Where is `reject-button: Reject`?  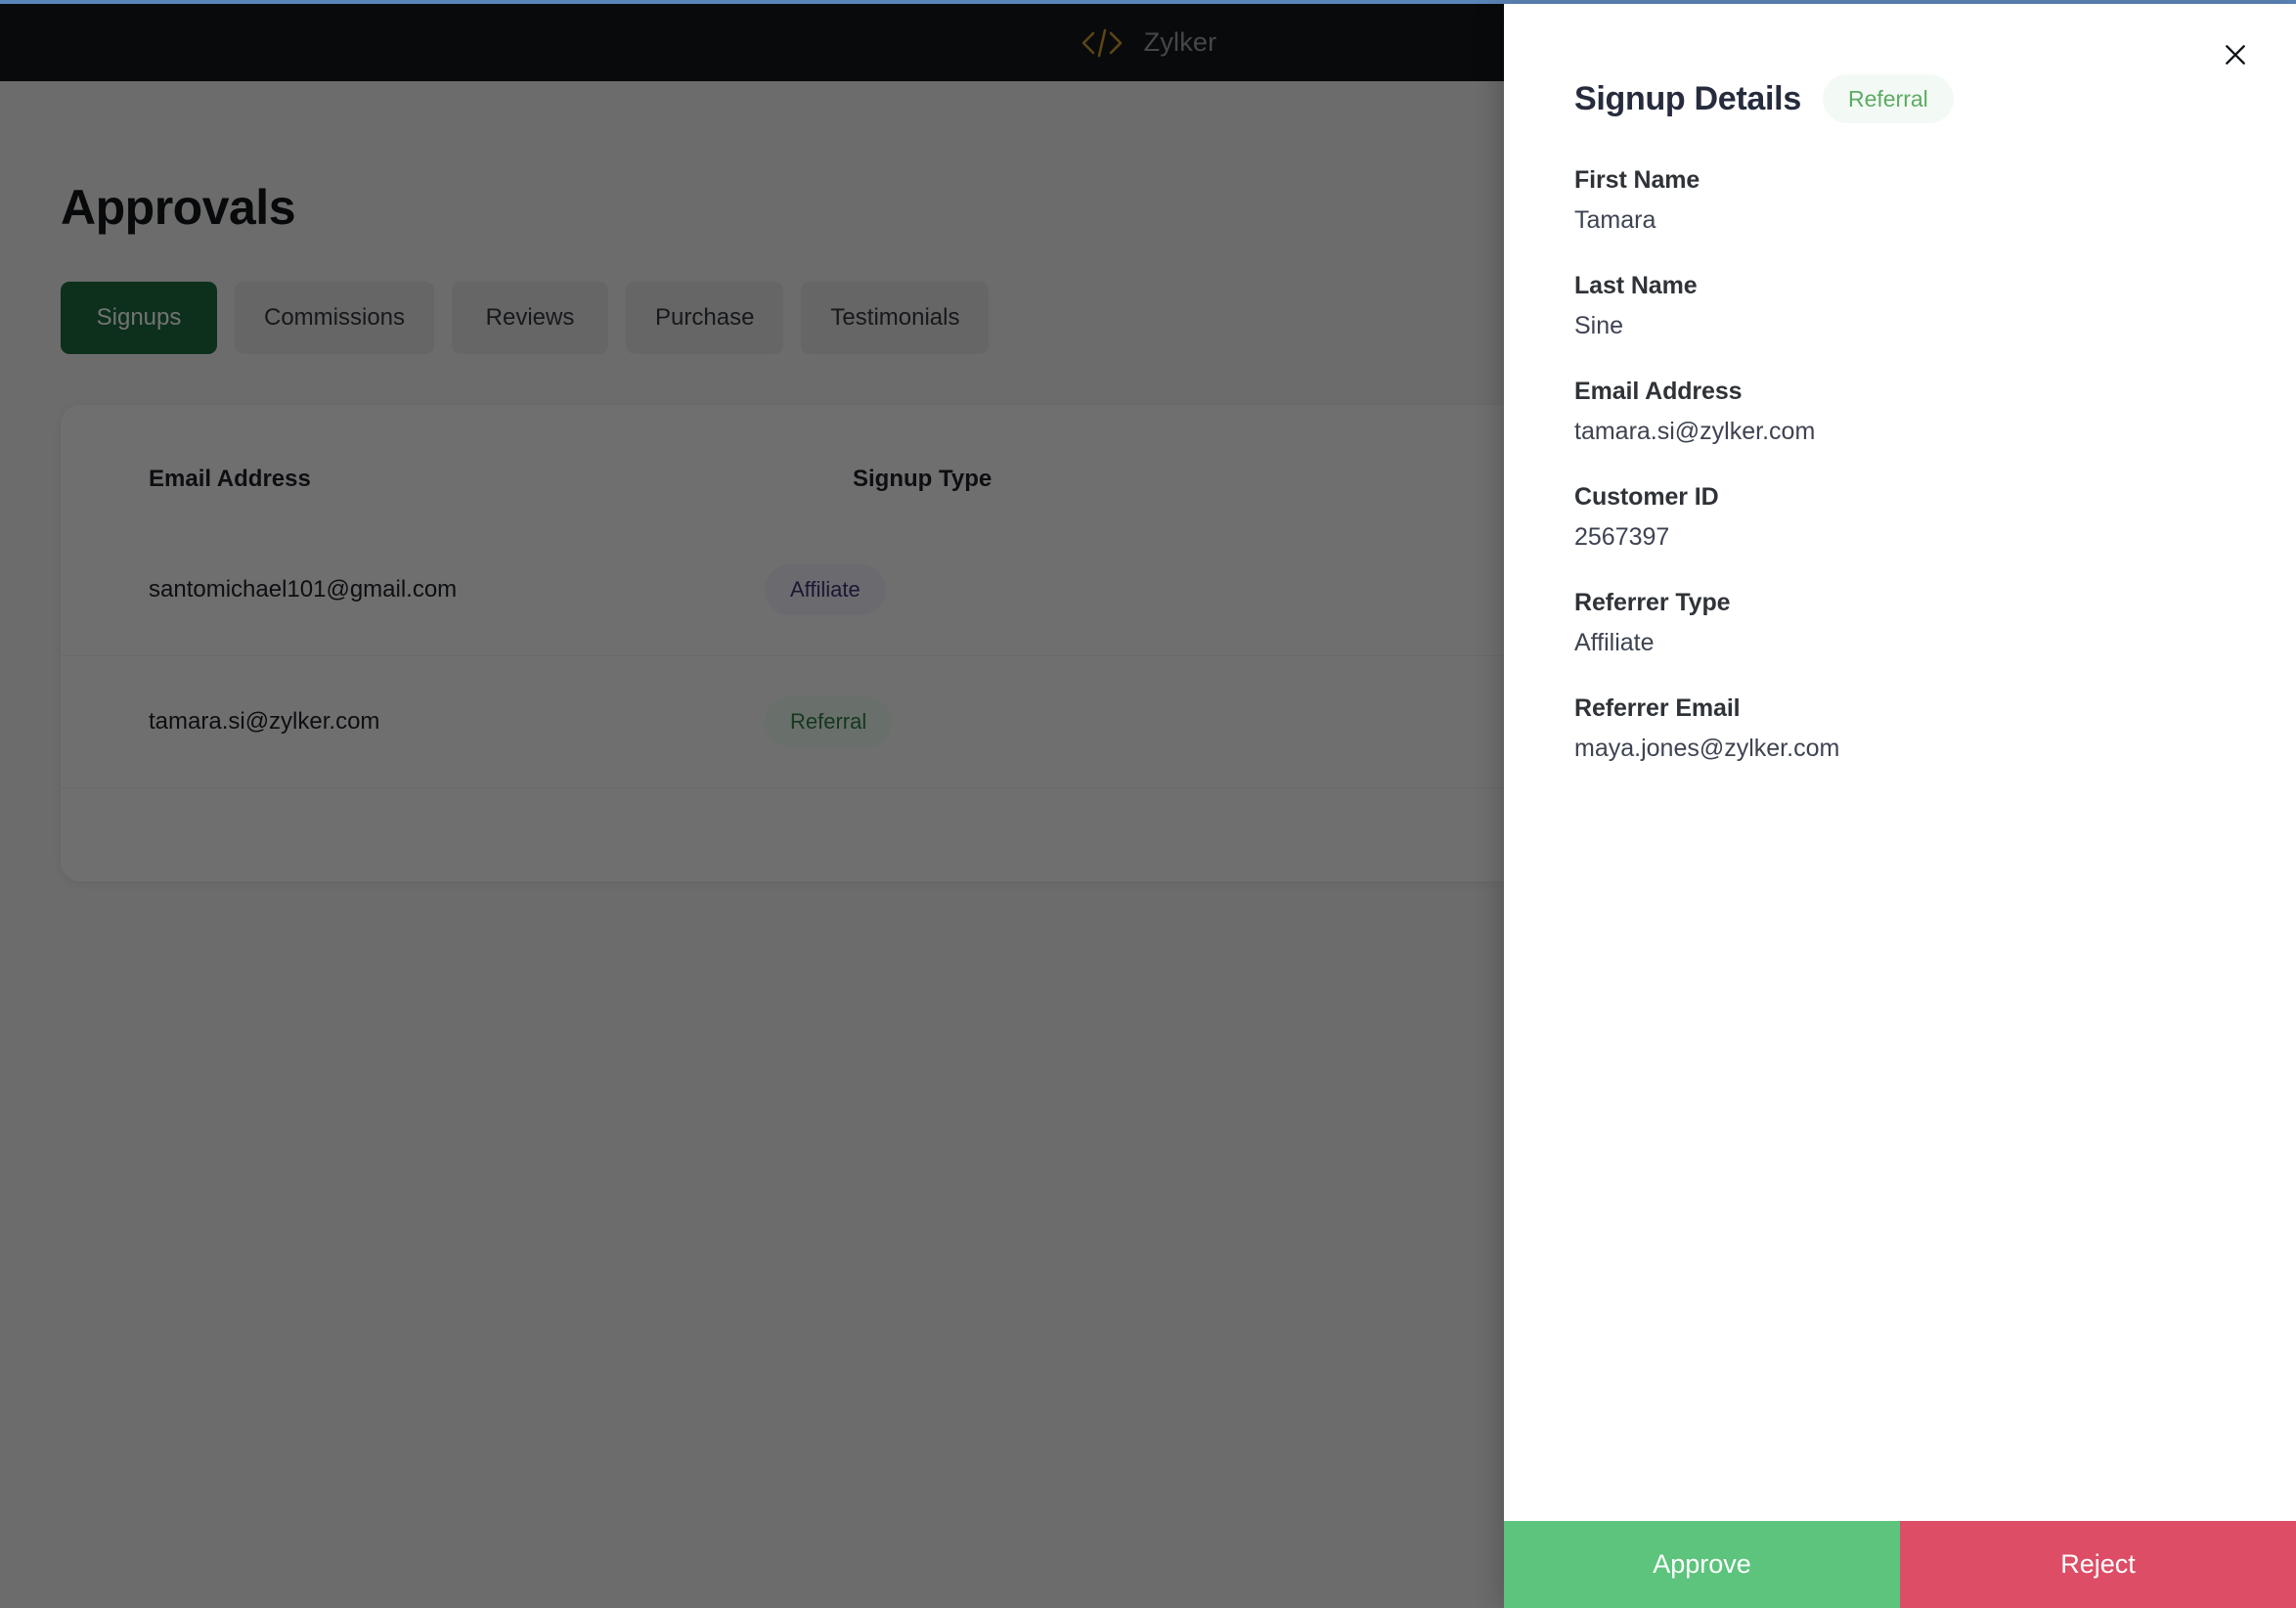 reject-button: Reject is located at coordinates (2098, 1564).